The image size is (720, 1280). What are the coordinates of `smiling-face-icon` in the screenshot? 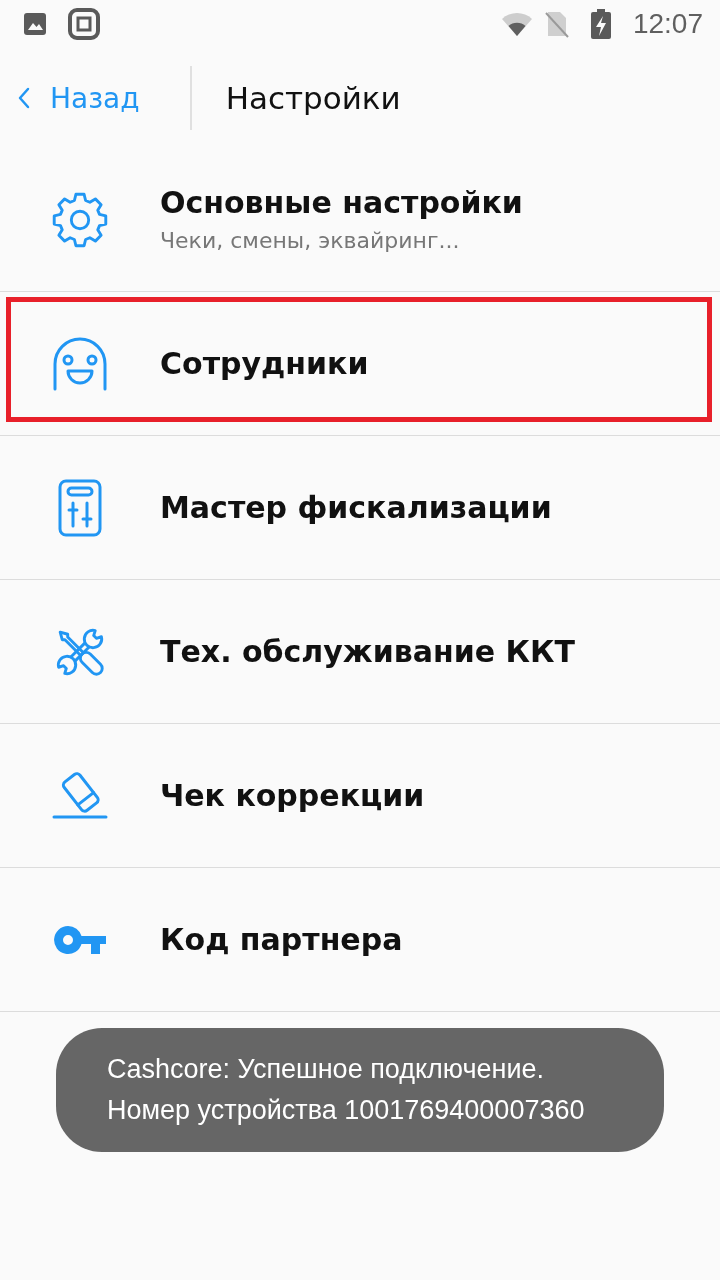 It's located at (80, 363).